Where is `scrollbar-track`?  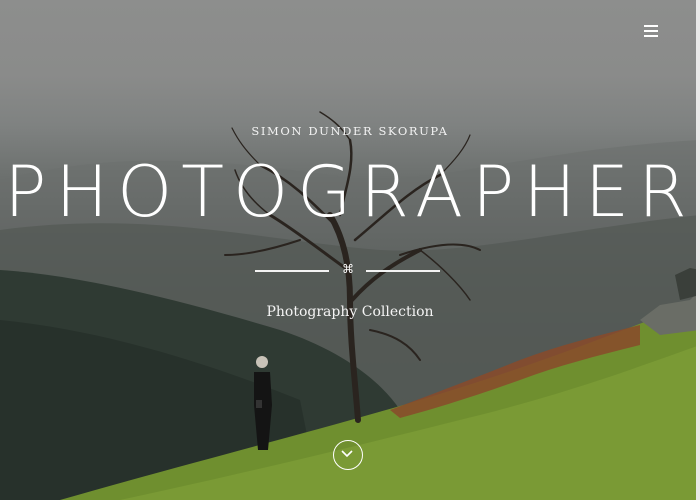
scrollbar-track is located at coordinates (698, 250).